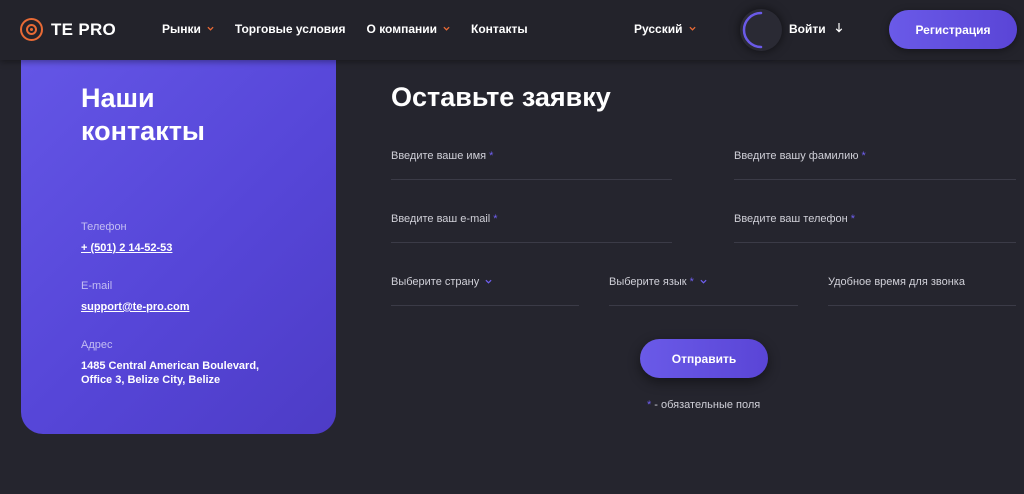 The height and width of the screenshot is (494, 1024). I want to click on nav-item-label: Торговые условия, so click(290, 29).